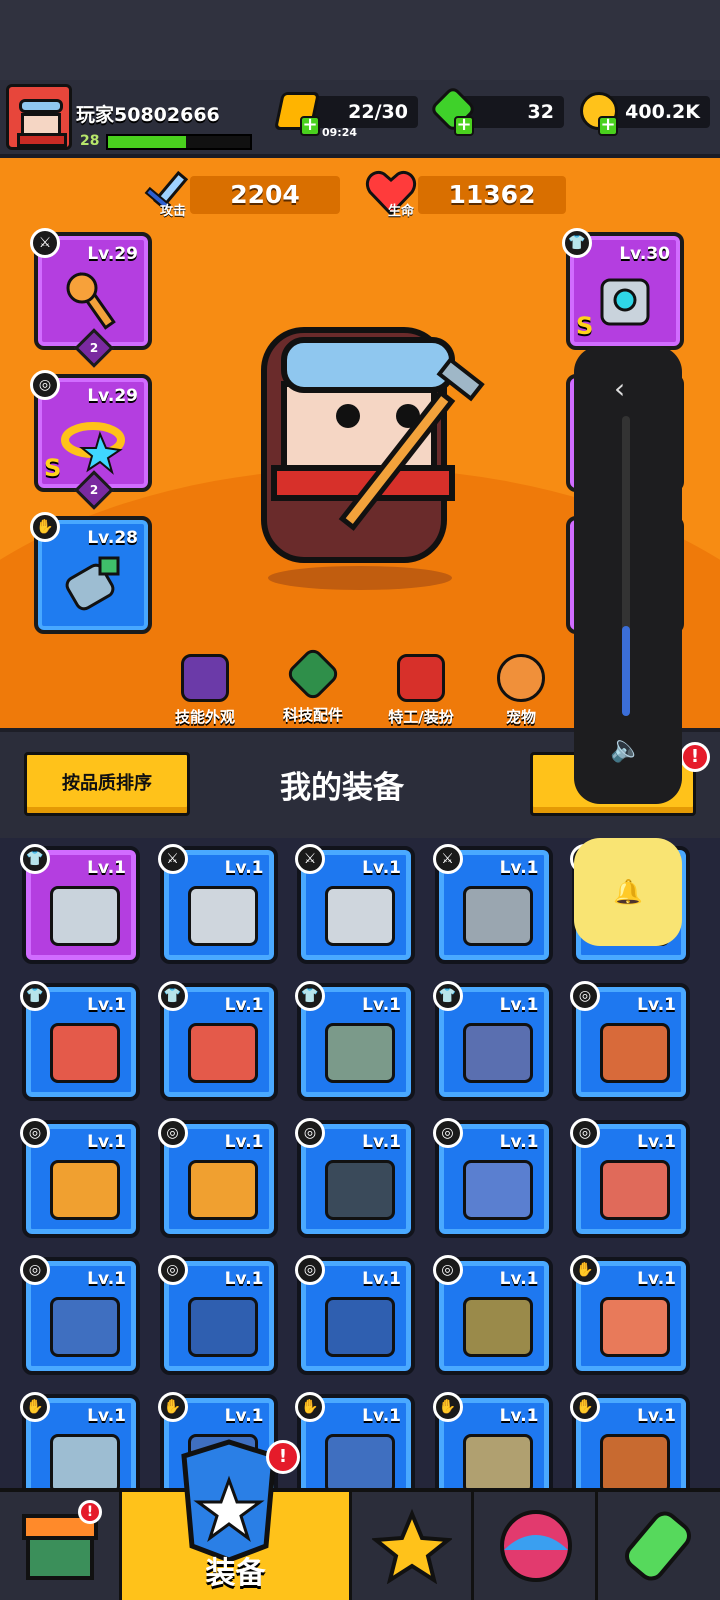  I want to click on ball-icon, so click(536, 1546).